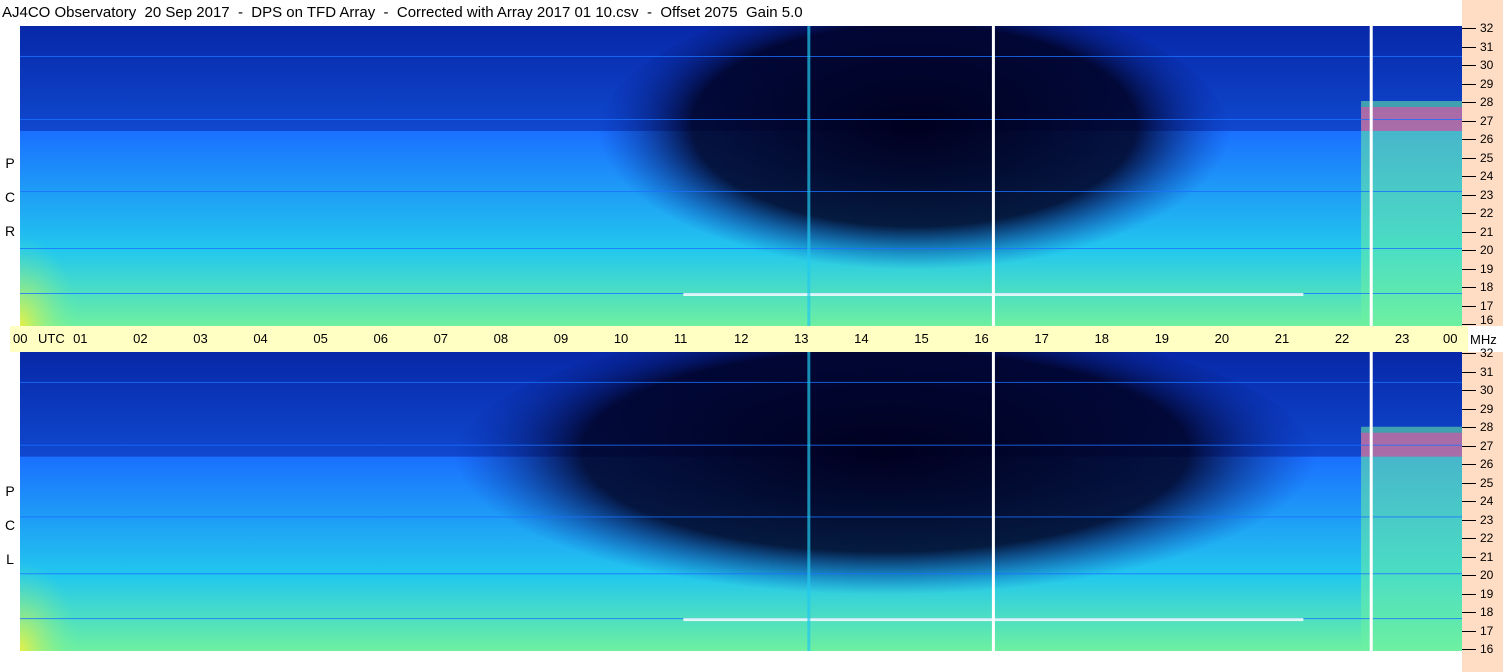  What do you see at coordinates (200, 338) in the screenshot?
I see `time-tick-label: 03` at bounding box center [200, 338].